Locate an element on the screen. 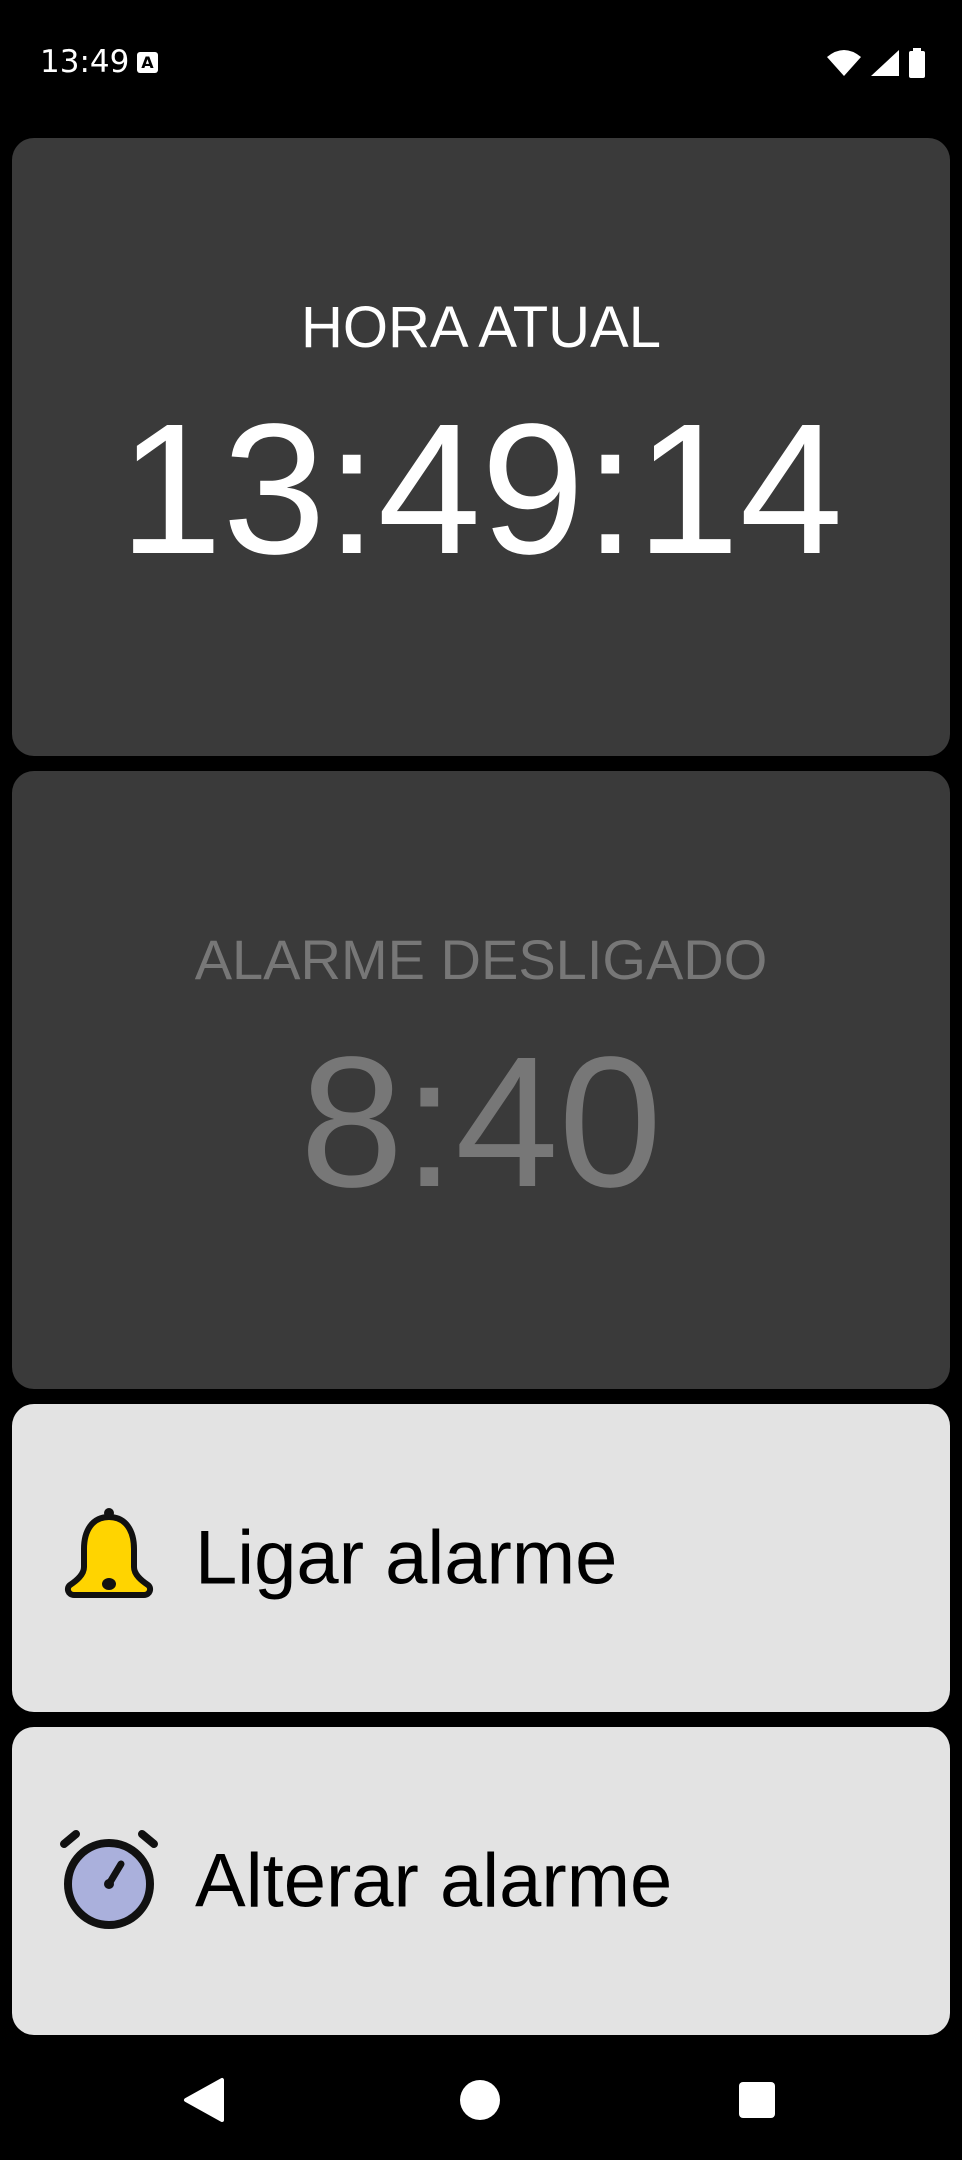 The height and width of the screenshot is (2160, 962). signal-icon is located at coordinates (885, 63).